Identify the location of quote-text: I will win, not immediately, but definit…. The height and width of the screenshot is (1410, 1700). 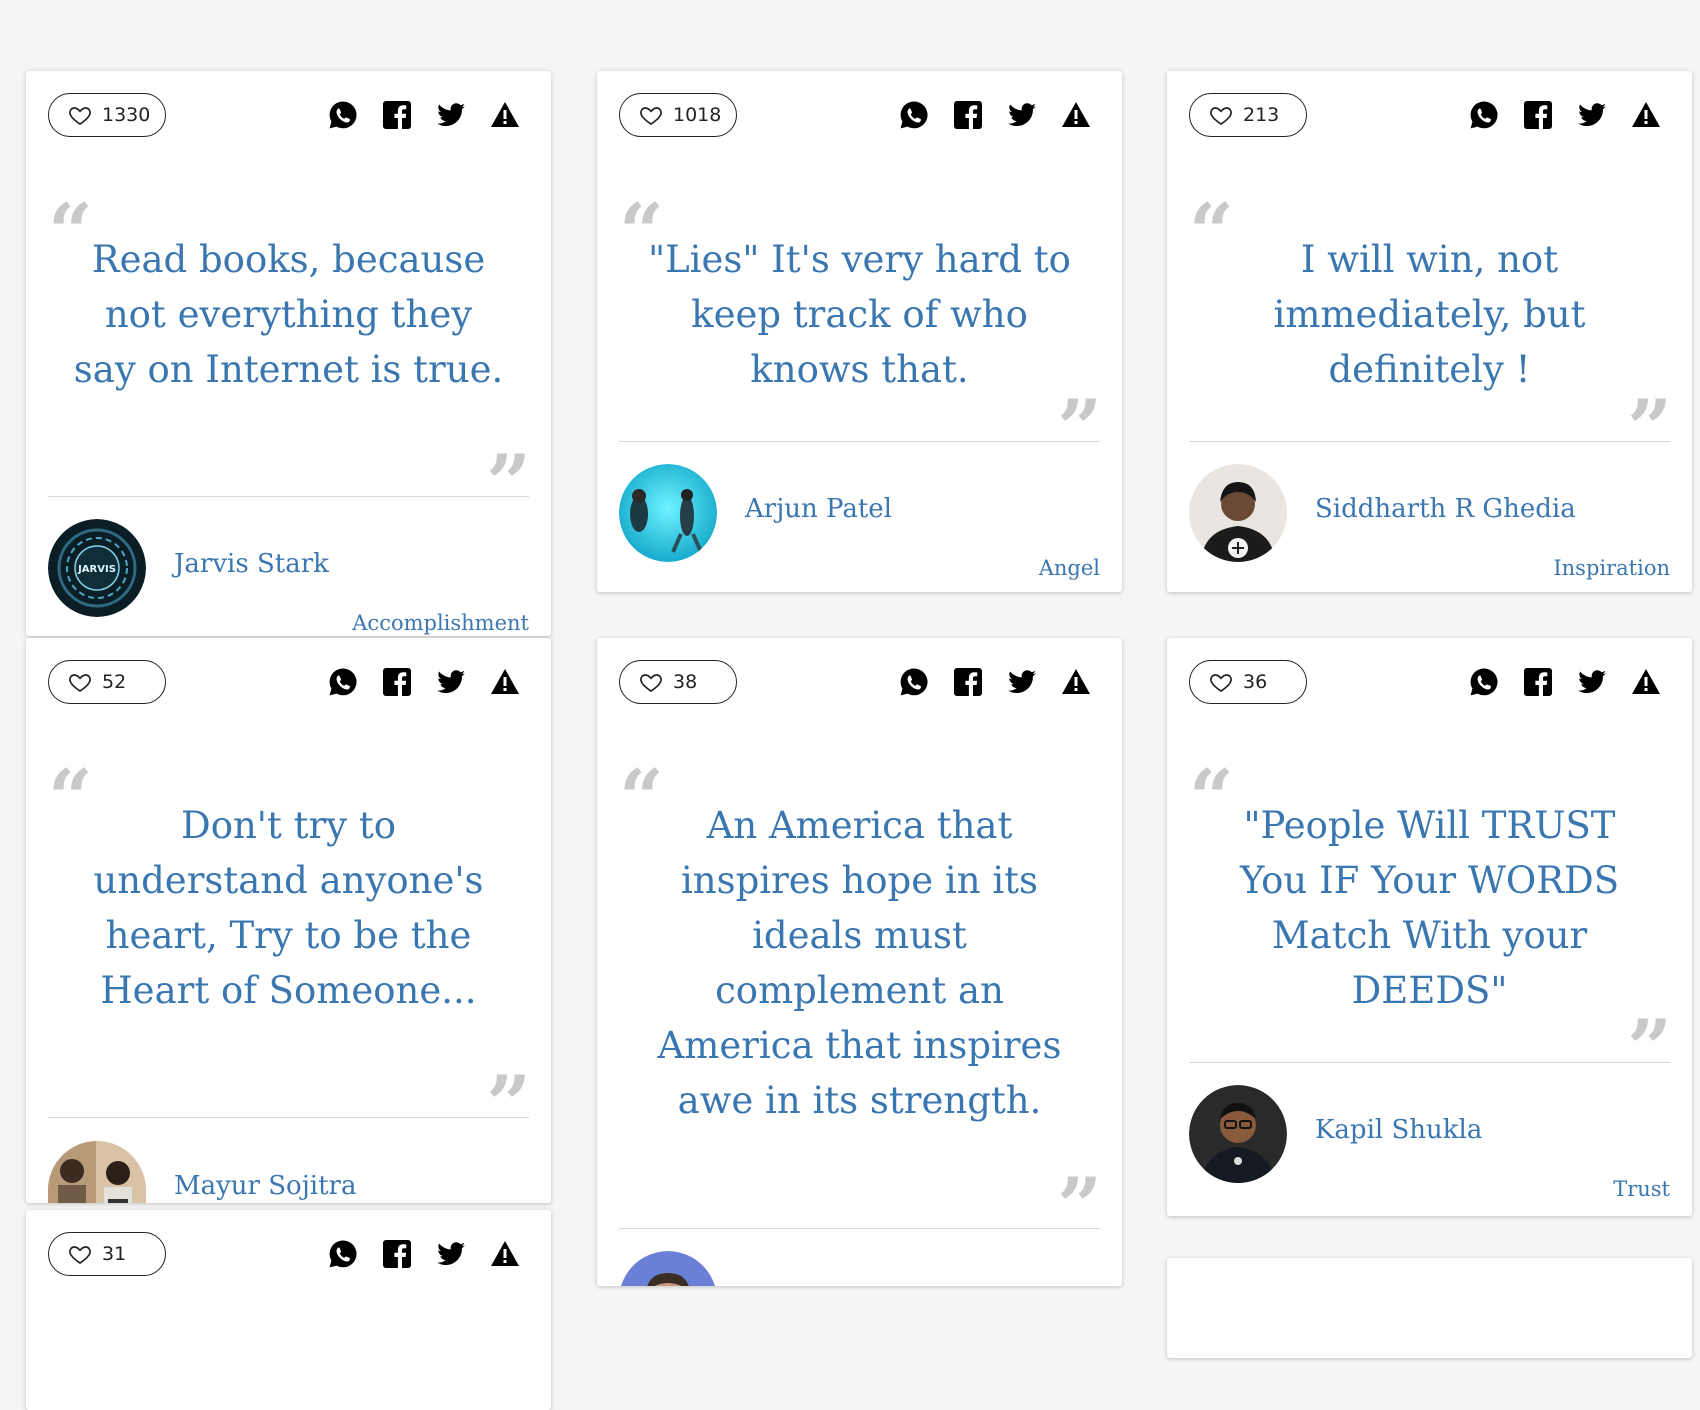
(1429, 314).